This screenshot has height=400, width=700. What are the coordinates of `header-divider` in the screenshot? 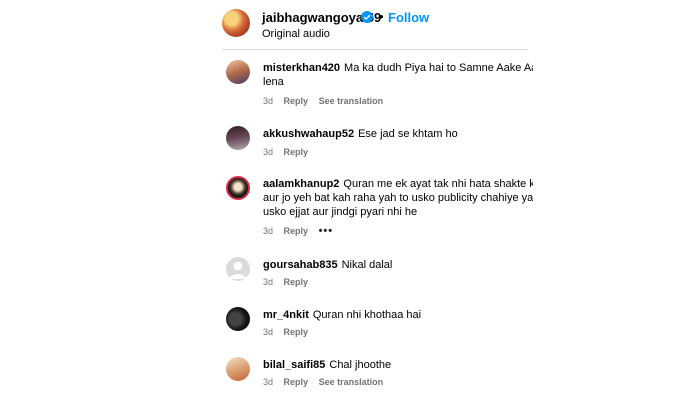 It's located at (375, 49).